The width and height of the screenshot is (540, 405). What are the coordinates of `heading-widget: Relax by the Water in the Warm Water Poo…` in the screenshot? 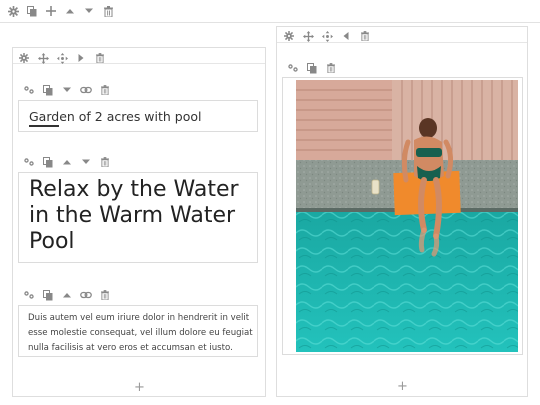 It's located at (138, 217).